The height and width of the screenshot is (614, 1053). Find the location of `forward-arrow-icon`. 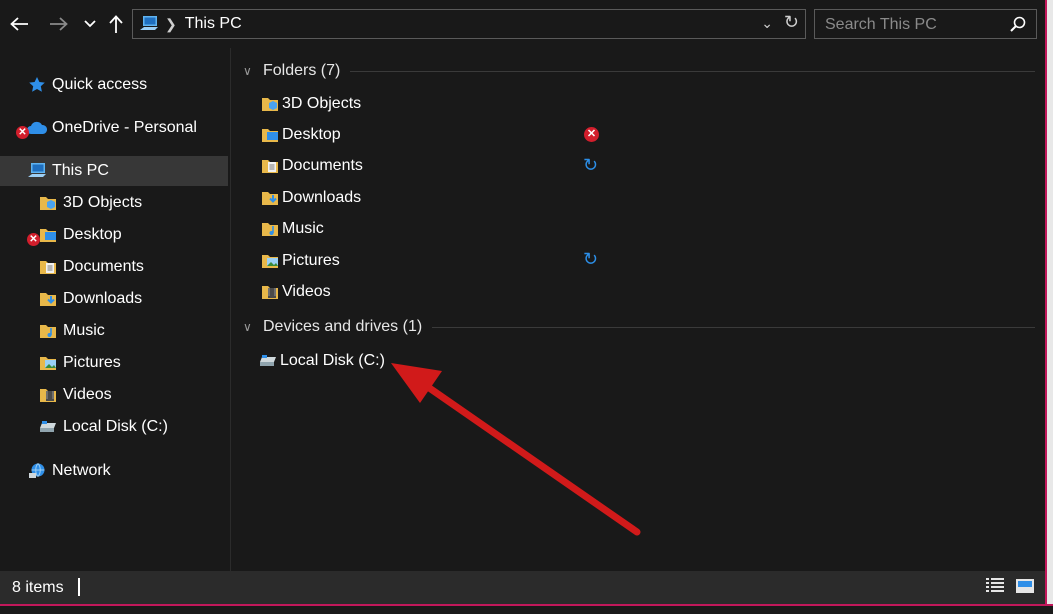

forward-arrow-icon is located at coordinates (59, 24).